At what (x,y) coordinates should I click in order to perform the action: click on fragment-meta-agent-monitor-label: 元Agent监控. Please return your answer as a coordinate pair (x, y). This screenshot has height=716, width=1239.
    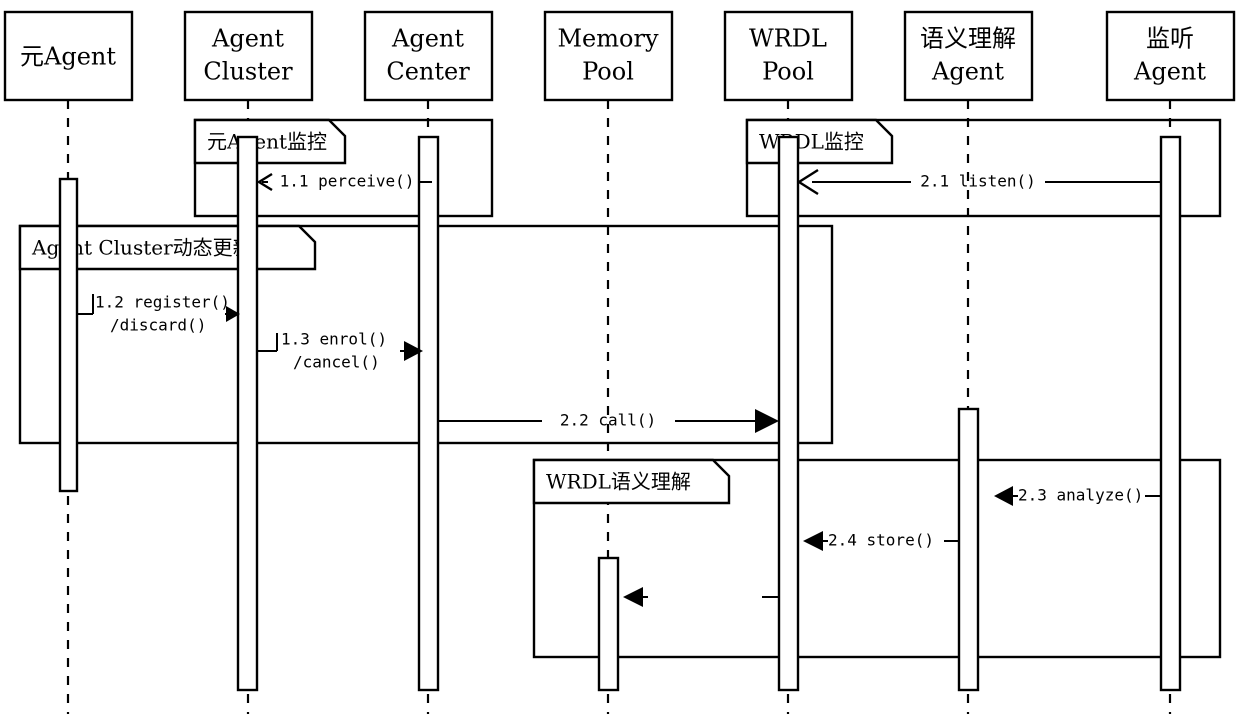
    Looking at the image, I should click on (267, 142).